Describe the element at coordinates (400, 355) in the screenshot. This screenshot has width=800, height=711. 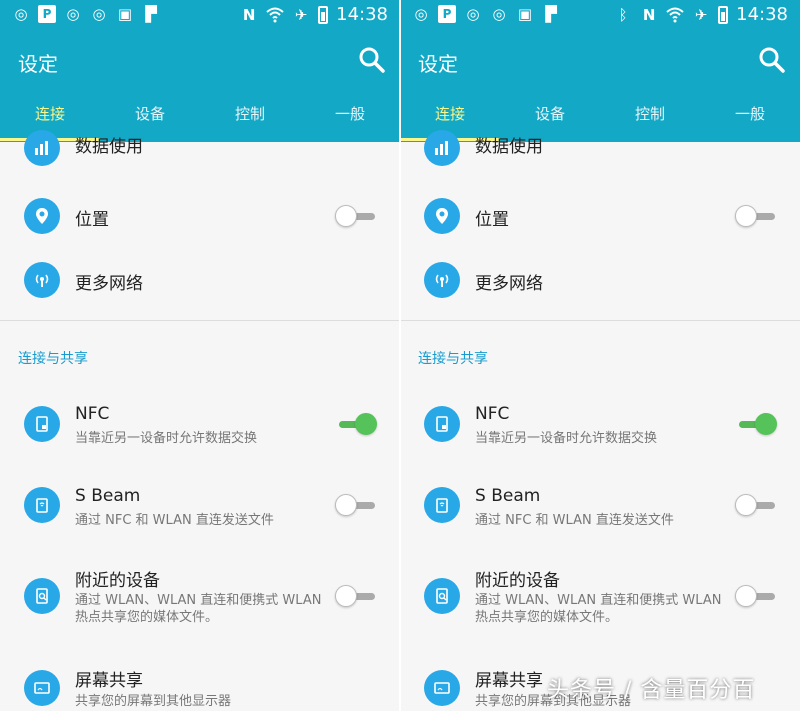
I see `panel-divider` at that location.